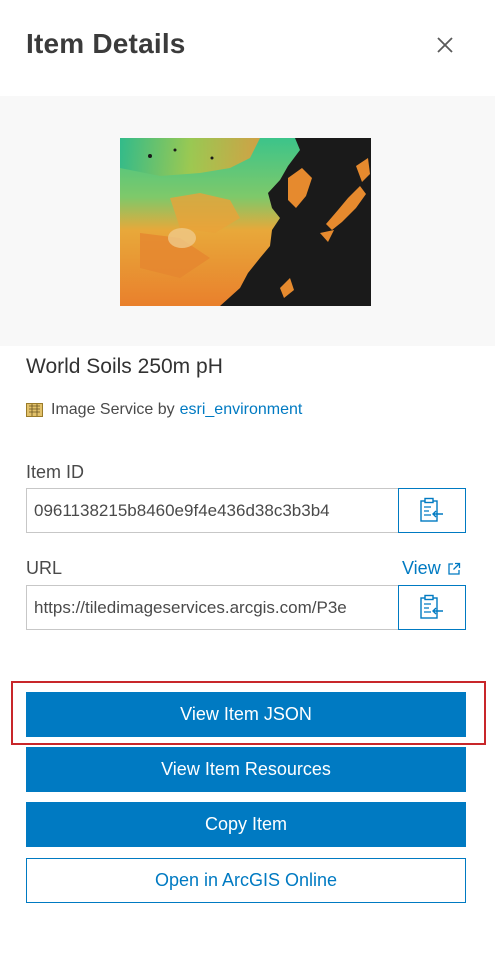 The width and height of the screenshot is (495, 959). Describe the element at coordinates (246, 714) in the screenshot. I see `view-item-json-button: View Item JSON` at that location.